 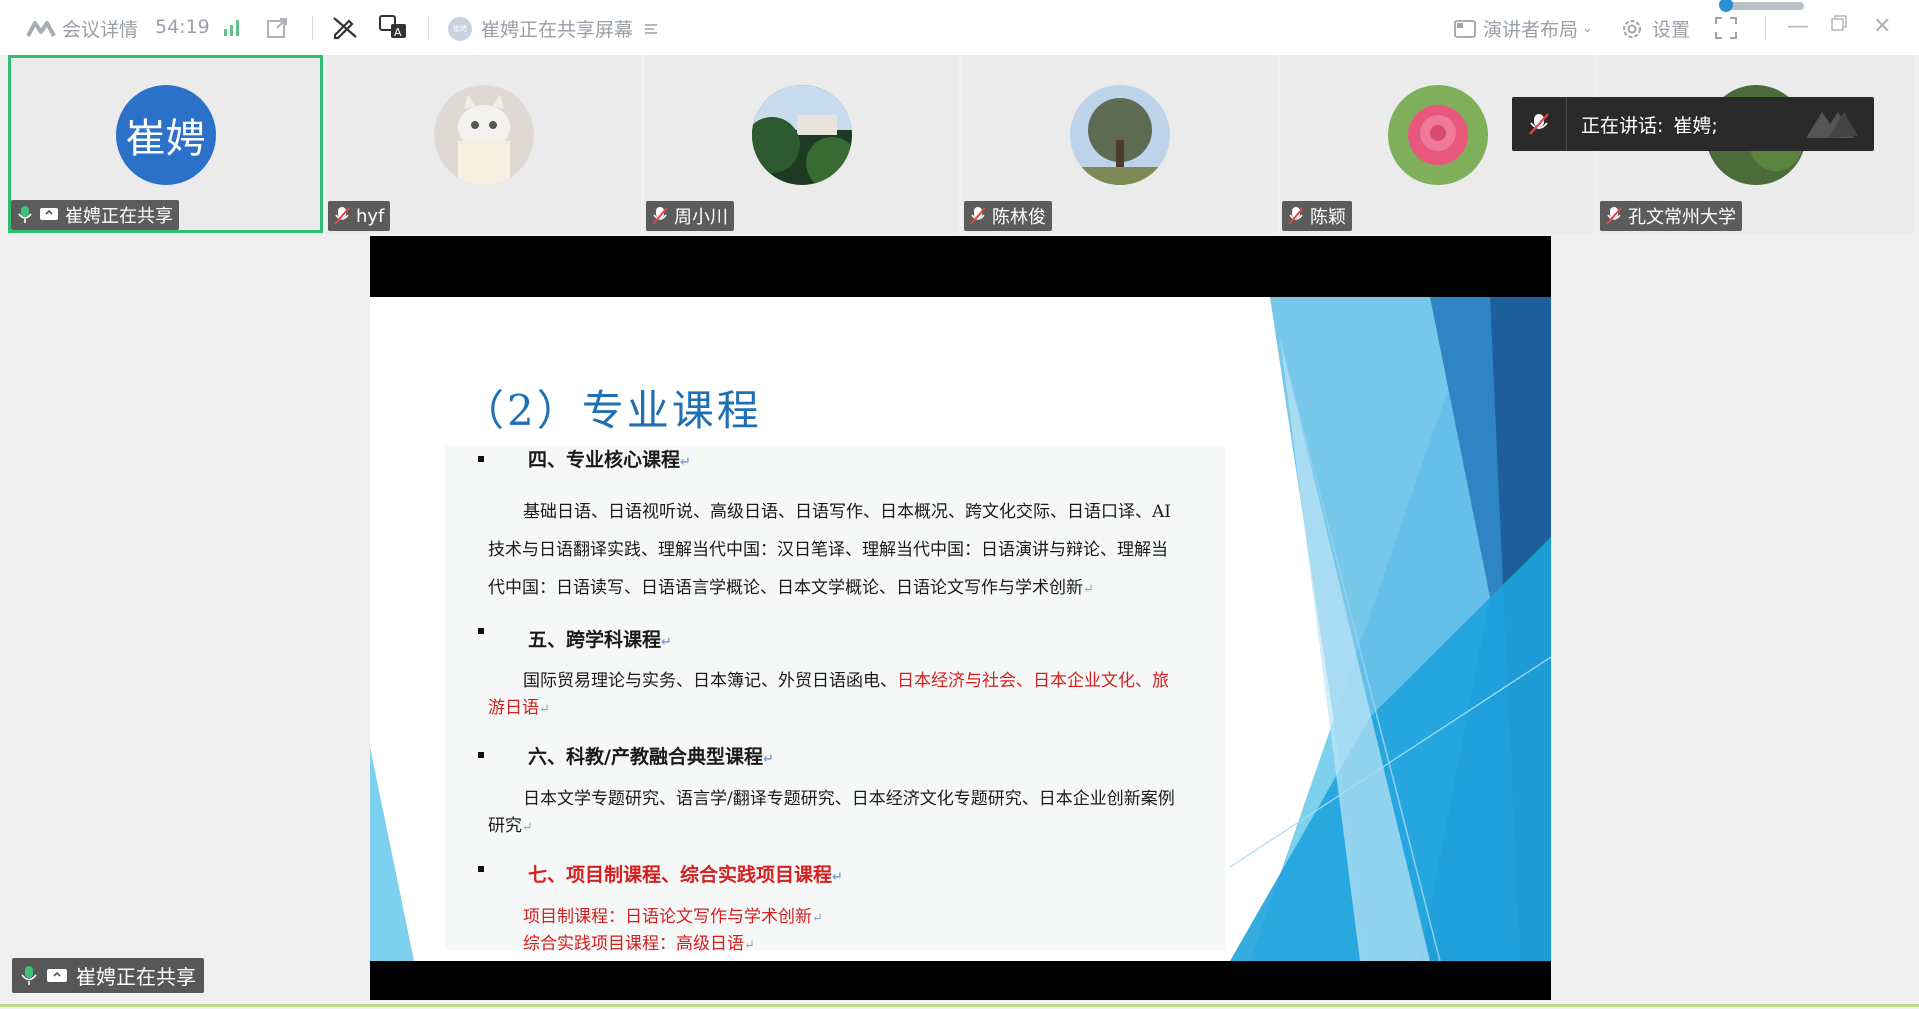 I want to click on signal-strength-icon, so click(x=232, y=28).